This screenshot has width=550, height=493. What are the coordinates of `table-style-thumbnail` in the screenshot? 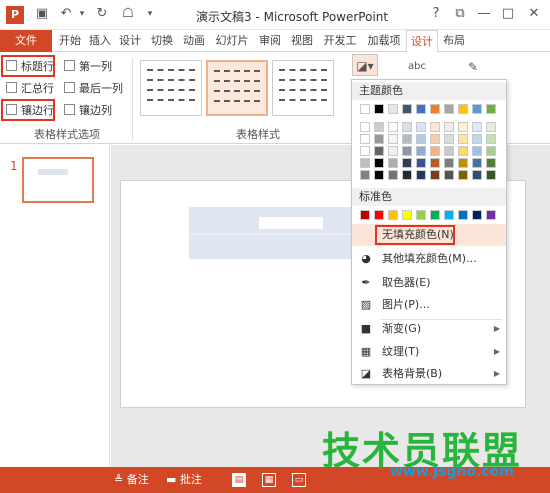 It's located at (303, 88).